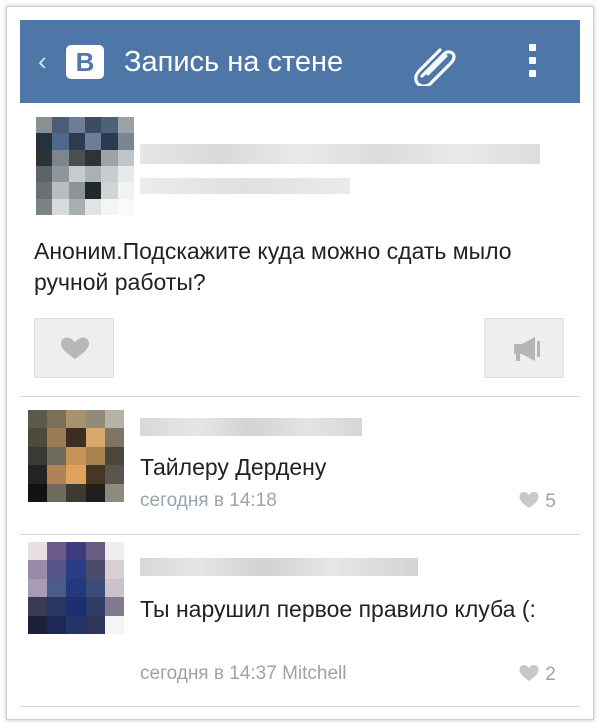  I want to click on comment-like-count: 2, so click(548, 674).